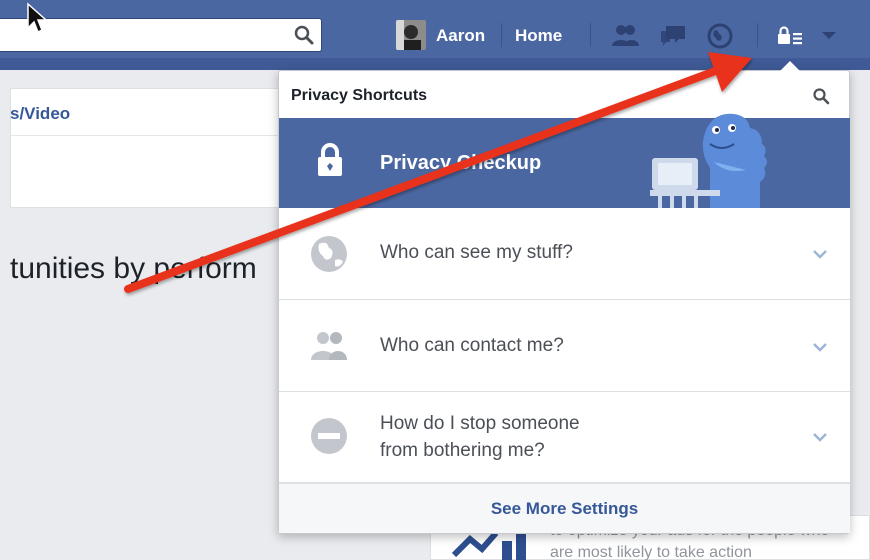  Describe the element at coordinates (829, 35) in the screenshot. I see `account-menu-caret-icon` at that location.